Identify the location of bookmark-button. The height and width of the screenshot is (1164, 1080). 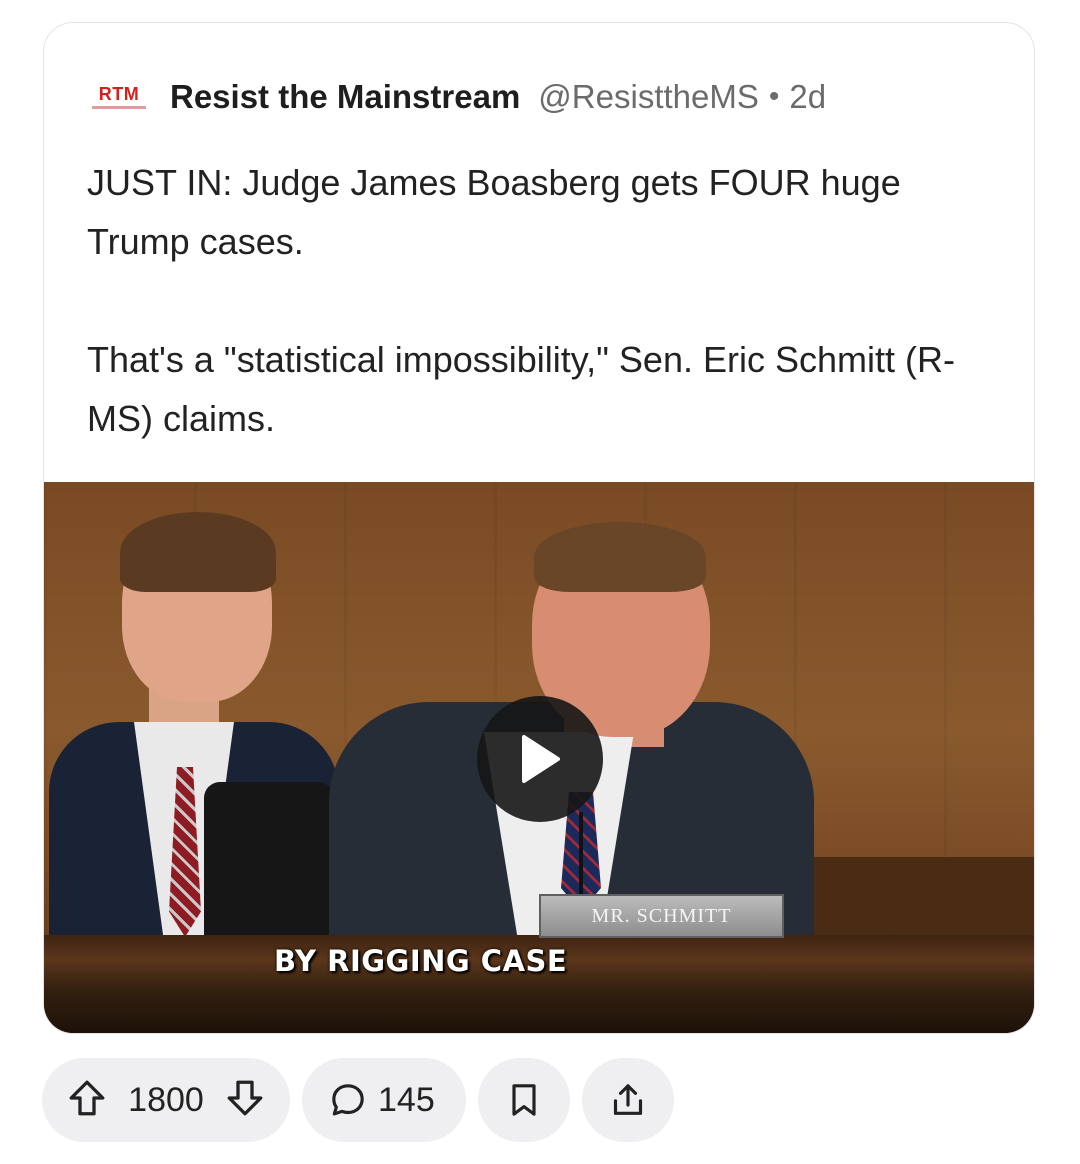
(524, 1100).